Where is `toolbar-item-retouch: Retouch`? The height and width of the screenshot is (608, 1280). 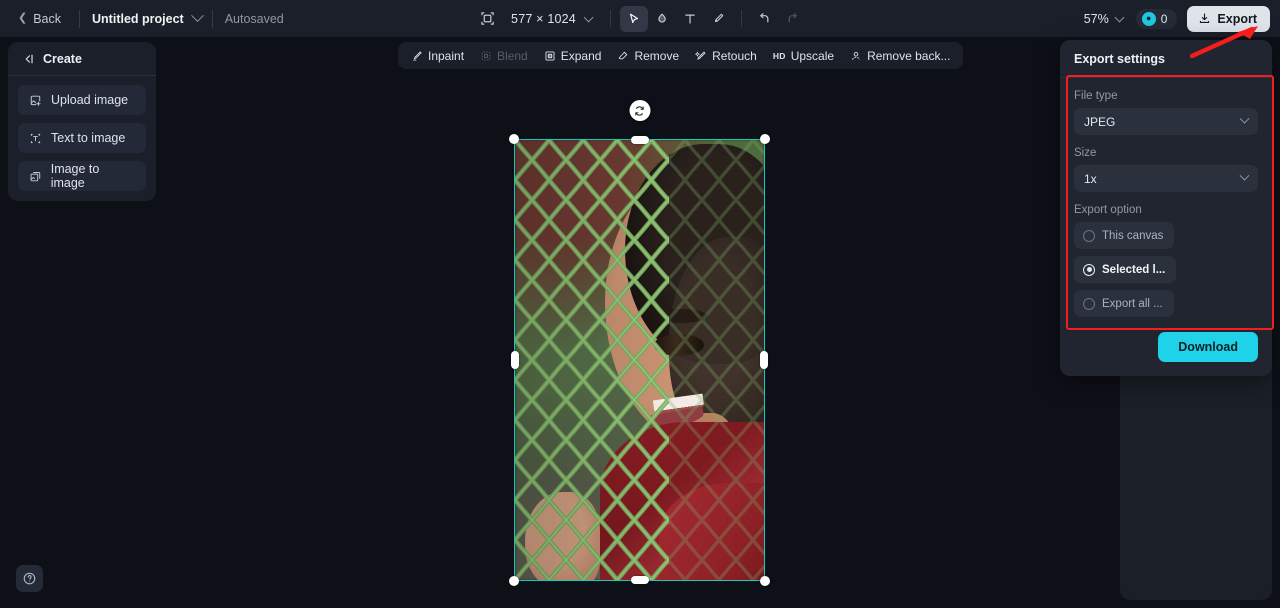 toolbar-item-retouch: Retouch is located at coordinates (726, 56).